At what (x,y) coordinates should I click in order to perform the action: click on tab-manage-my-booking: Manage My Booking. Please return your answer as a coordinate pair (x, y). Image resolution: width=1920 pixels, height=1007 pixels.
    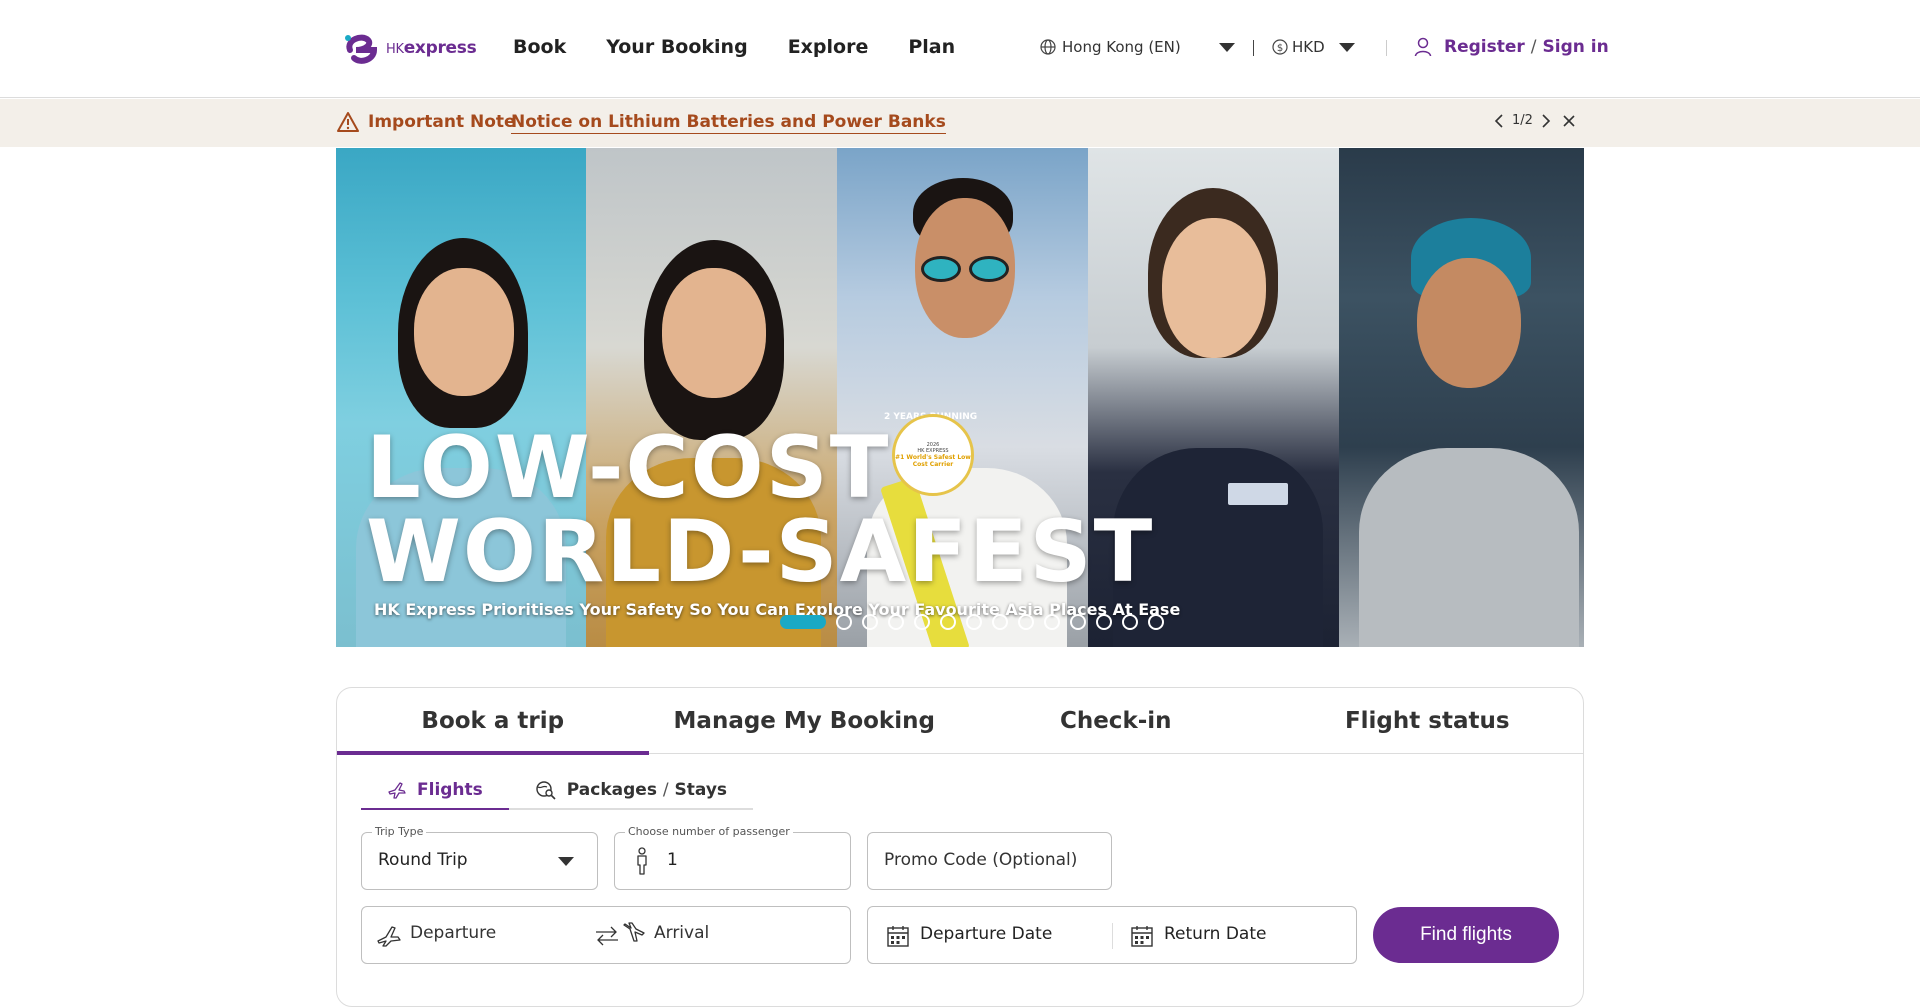
    Looking at the image, I should click on (805, 721).